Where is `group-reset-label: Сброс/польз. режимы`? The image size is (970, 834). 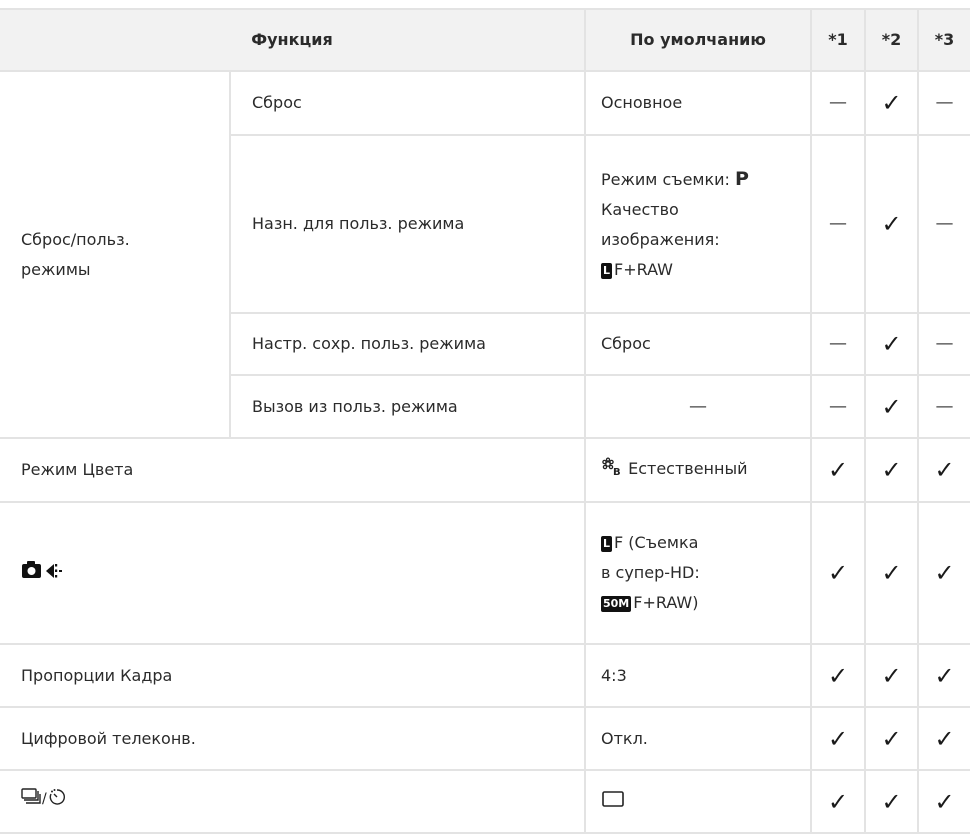 group-reset-label: Сброс/польз. режимы is located at coordinates (115, 254).